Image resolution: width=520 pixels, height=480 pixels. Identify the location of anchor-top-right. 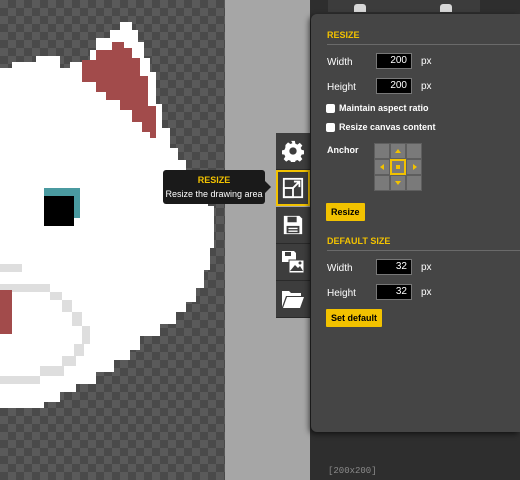
(414, 151).